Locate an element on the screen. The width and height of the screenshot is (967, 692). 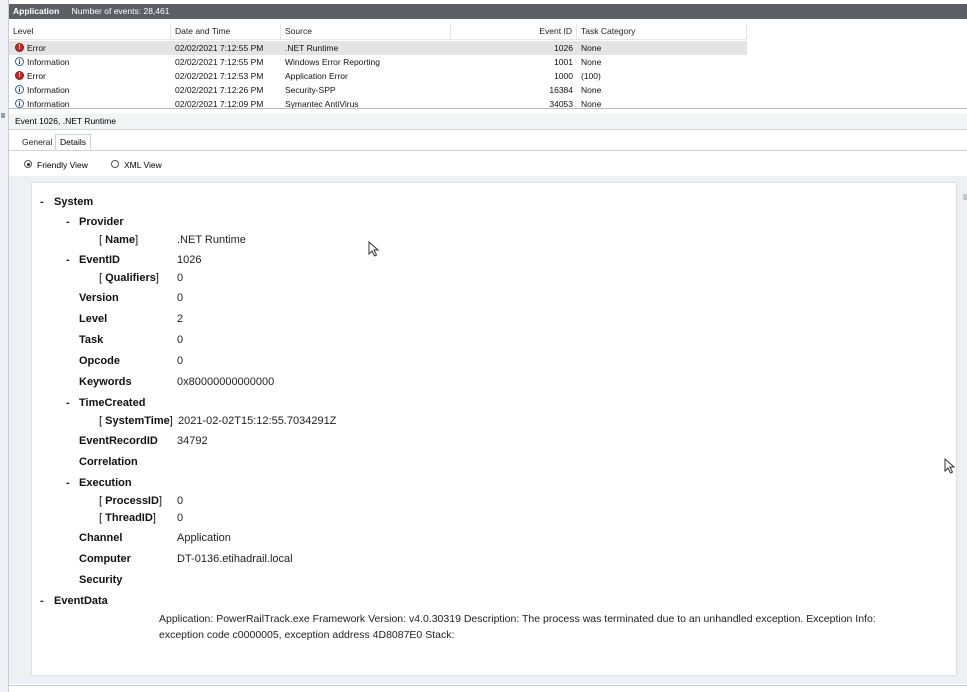
attr-systemtime-value: 2021-02-02T15:12:55.7034291Z is located at coordinates (257, 421).